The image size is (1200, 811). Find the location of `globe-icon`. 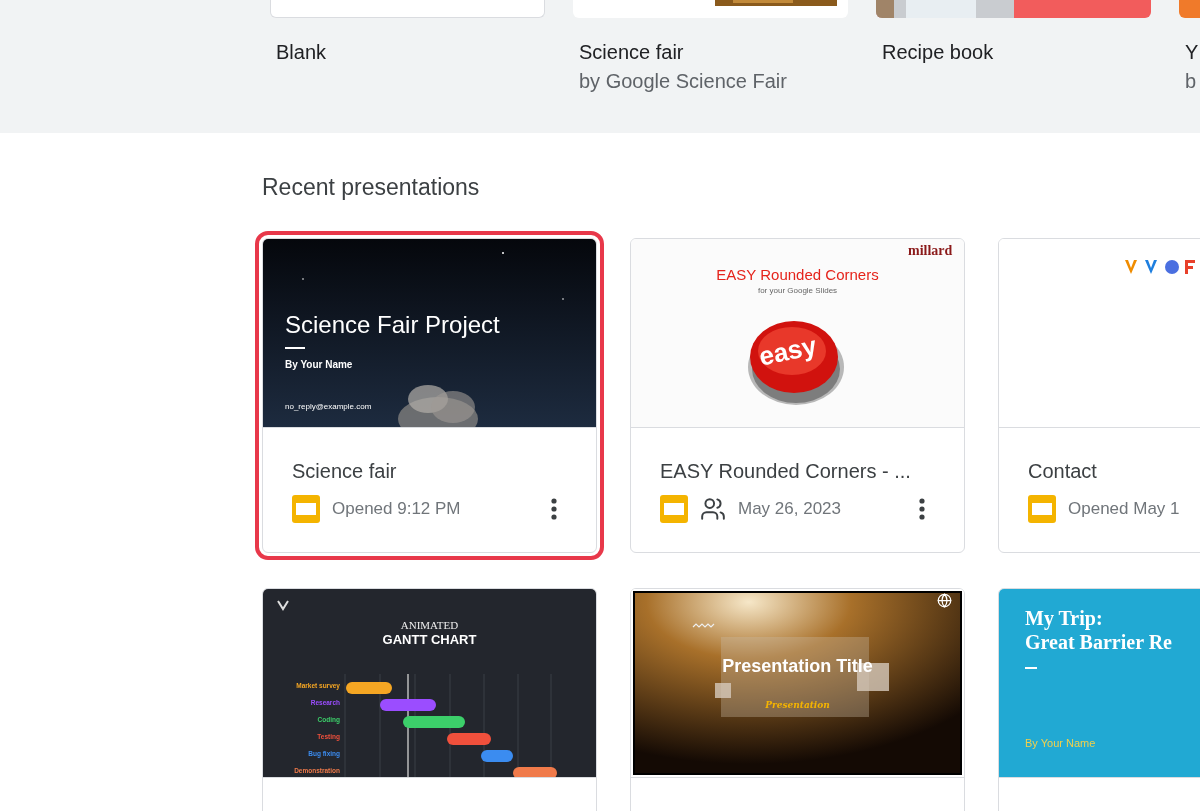

globe-icon is located at coordinates (944, 600).